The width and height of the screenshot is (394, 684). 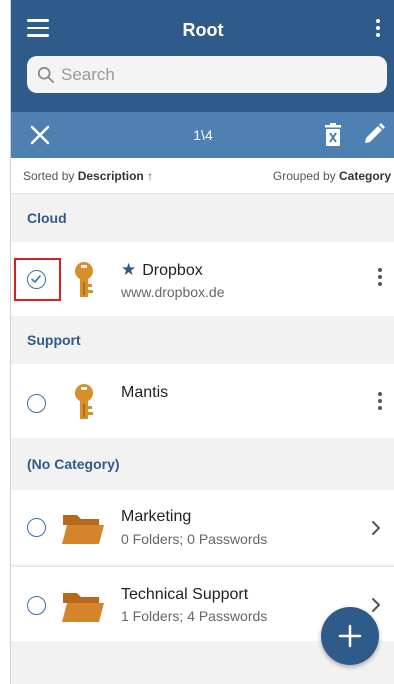 I want to click on selection-toolbar: 1\4, so click(x=202, y=135).